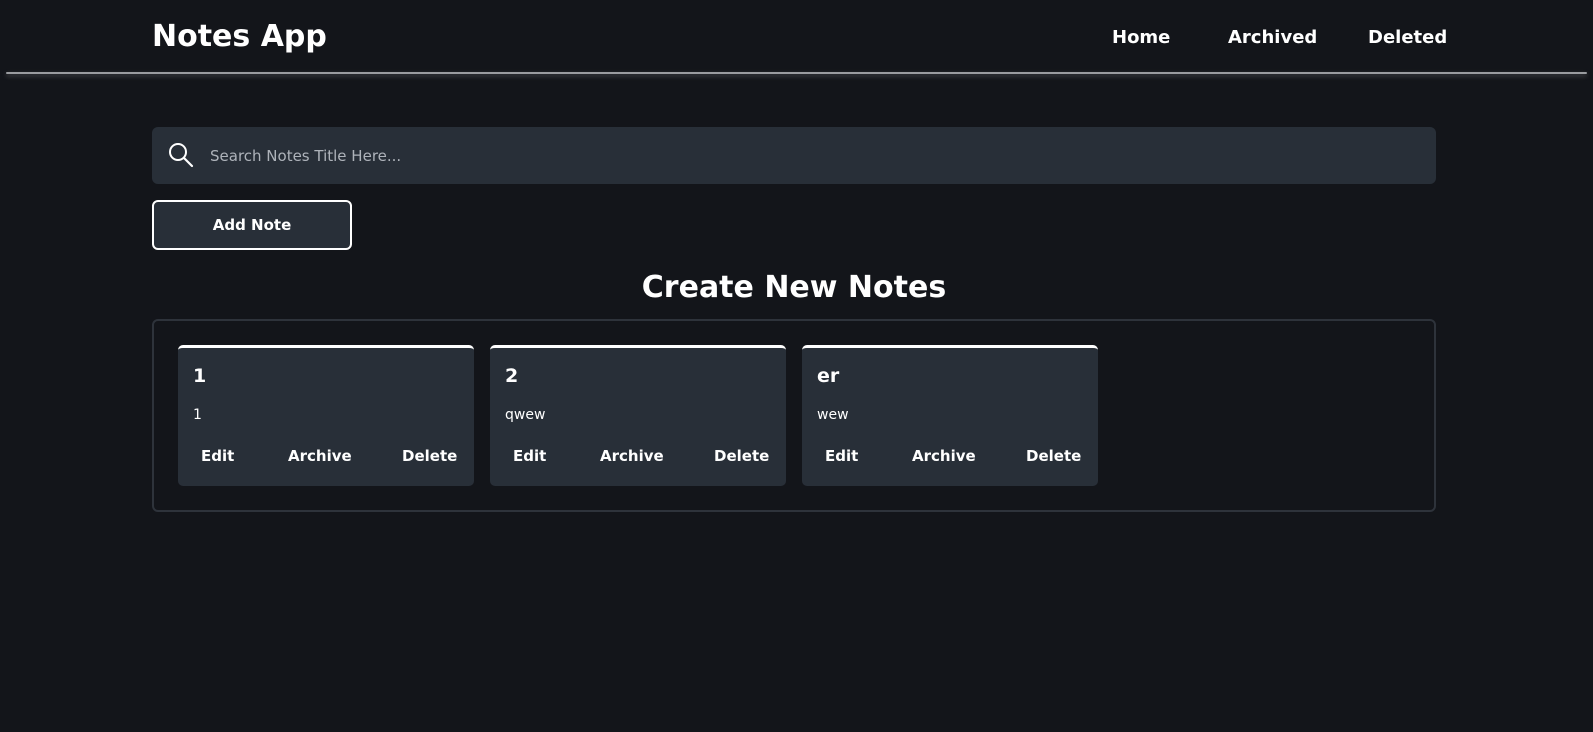 The image size is (1593, 732). Describe the element at coordinates (525, 415) in the screenshot. I see `note-body: qwew` at that location.